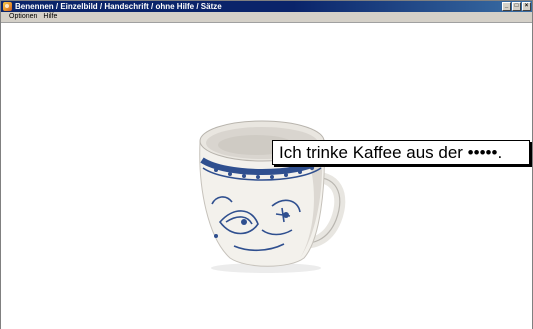  I want to click on menu-bar: Optionen Hilfe, so click(266, 17).